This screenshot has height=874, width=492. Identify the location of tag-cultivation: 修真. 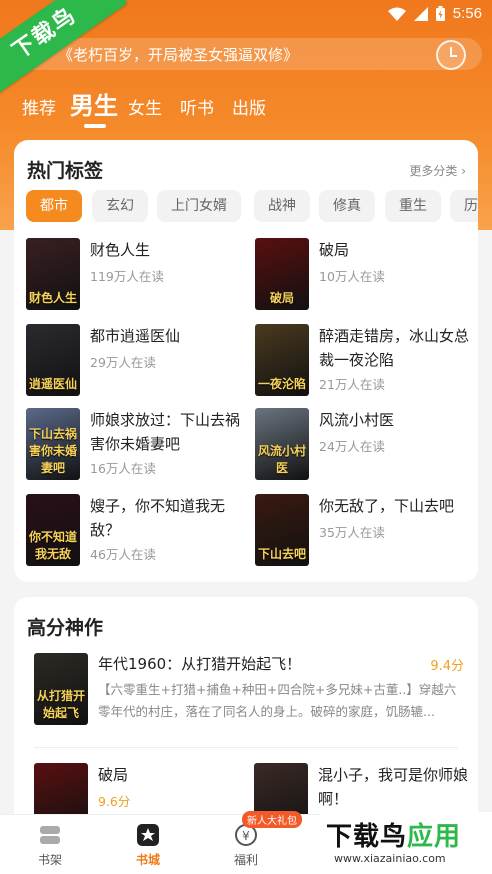
(347, 206).